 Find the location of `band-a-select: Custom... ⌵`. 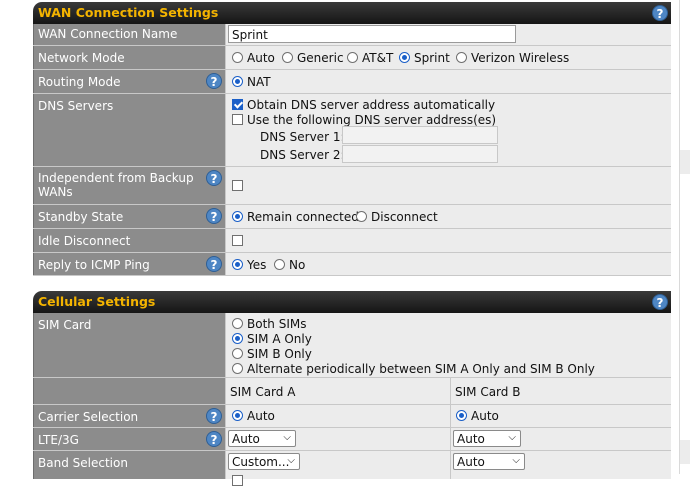

band-a-select: Custom... ⌵ is located at coordinates (264, 461).